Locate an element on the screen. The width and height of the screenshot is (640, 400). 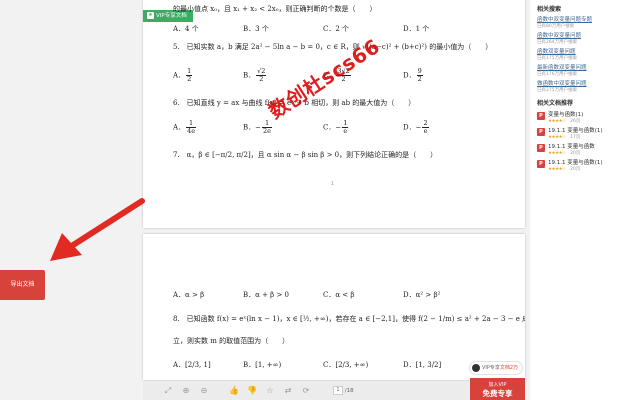
question-4-stem: 的最小值点 x₀，且 x₁ + x₂ < 2x₀，则正确判断的个数是（ ） is located at coordinates (275, 9).